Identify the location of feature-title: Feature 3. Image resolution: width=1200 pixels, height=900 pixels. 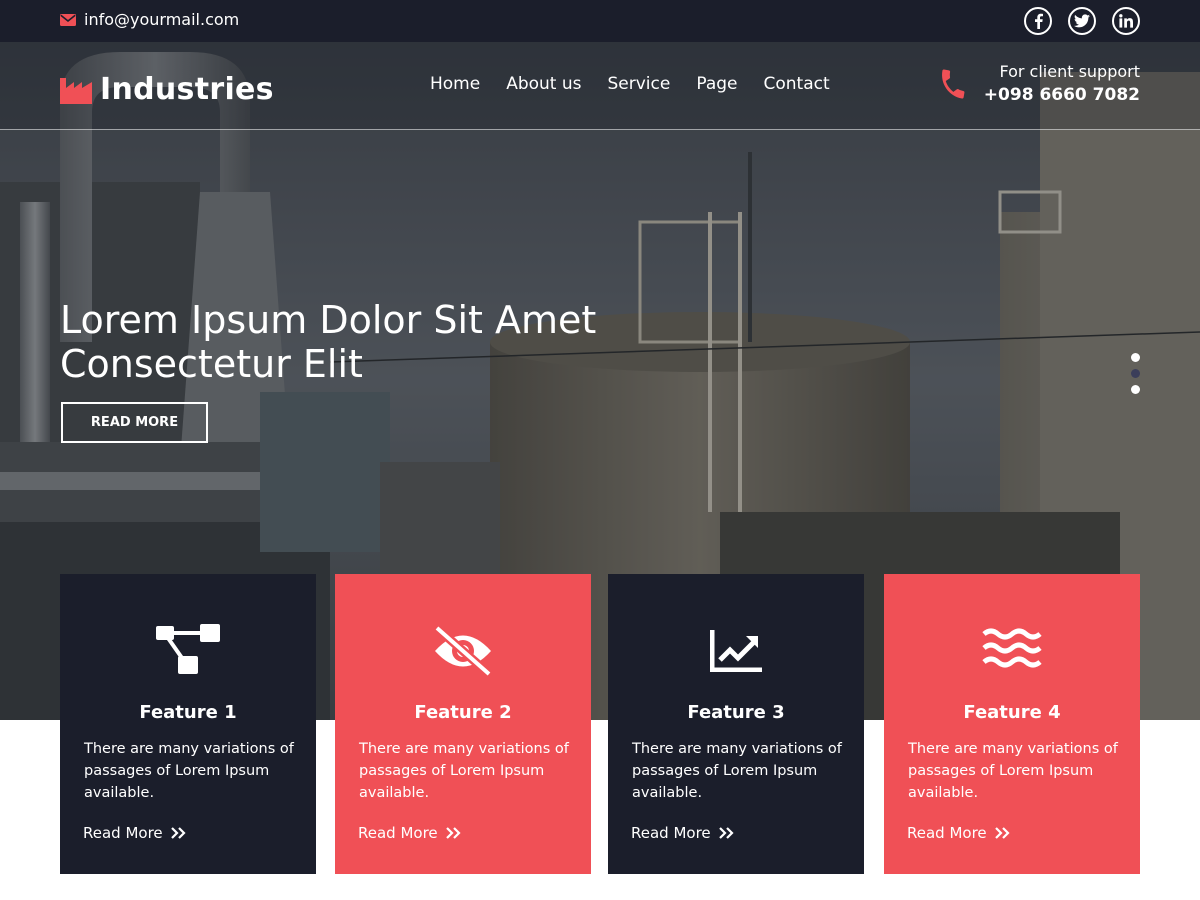
(736, 712).